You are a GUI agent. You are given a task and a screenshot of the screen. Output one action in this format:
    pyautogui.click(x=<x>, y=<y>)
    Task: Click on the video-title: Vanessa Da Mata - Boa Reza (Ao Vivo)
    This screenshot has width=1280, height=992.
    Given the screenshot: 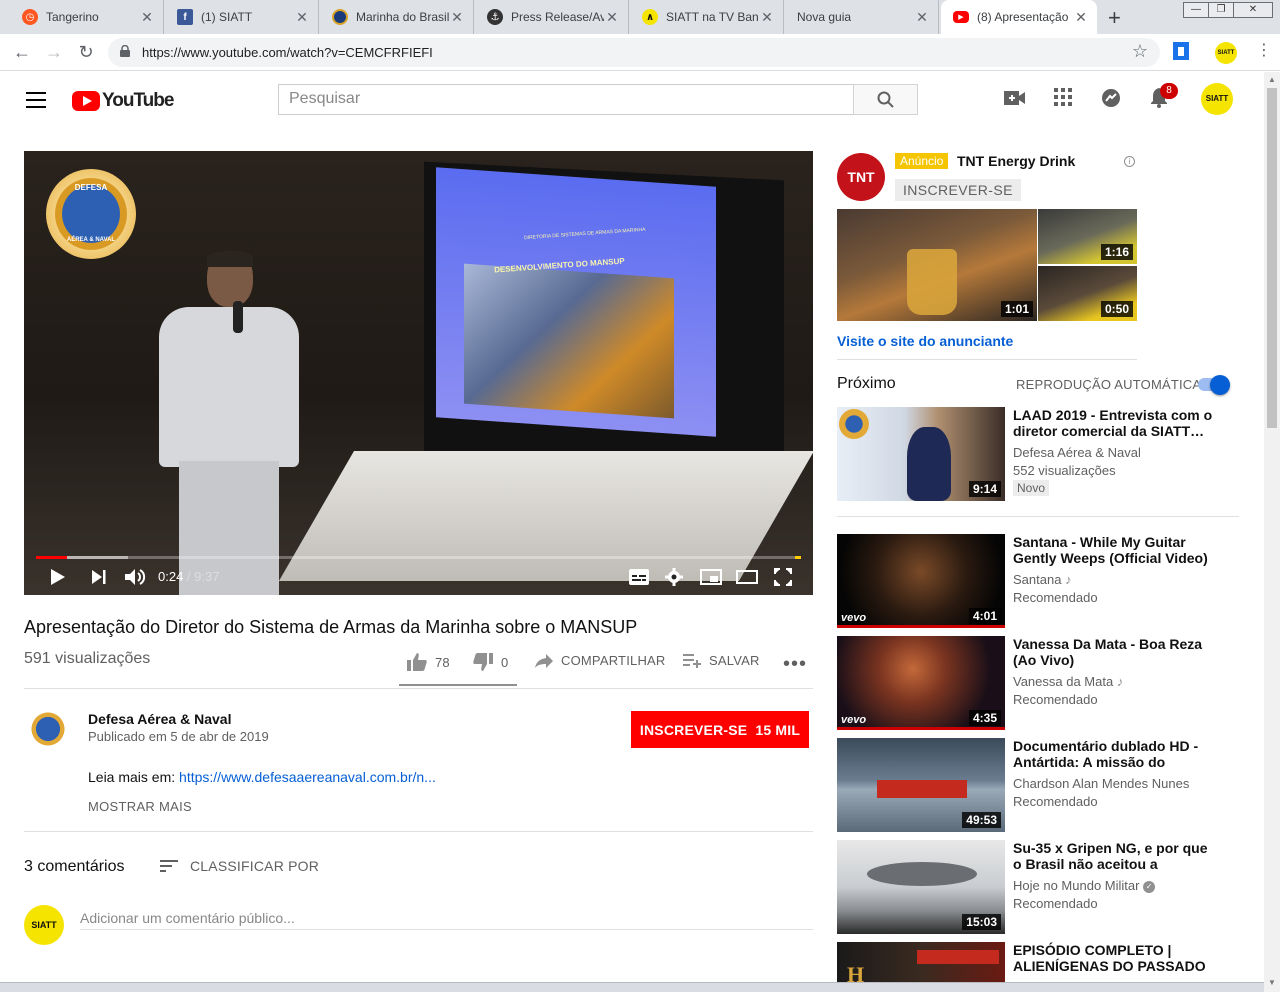 What is the action you would take?
    pyautogui.click(x=1115, y=652)
    